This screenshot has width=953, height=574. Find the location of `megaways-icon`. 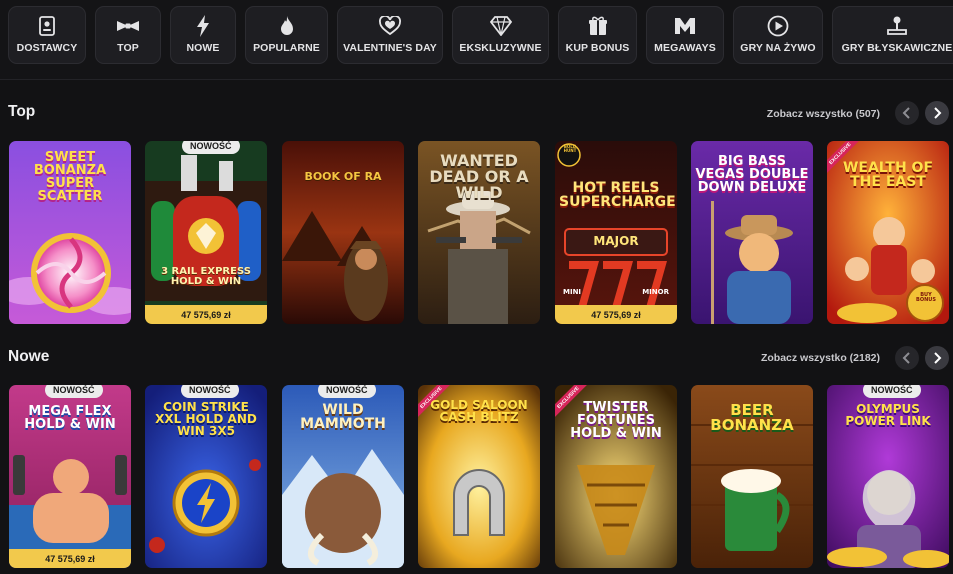

megaways-icon is located at coordinates (685, 26).